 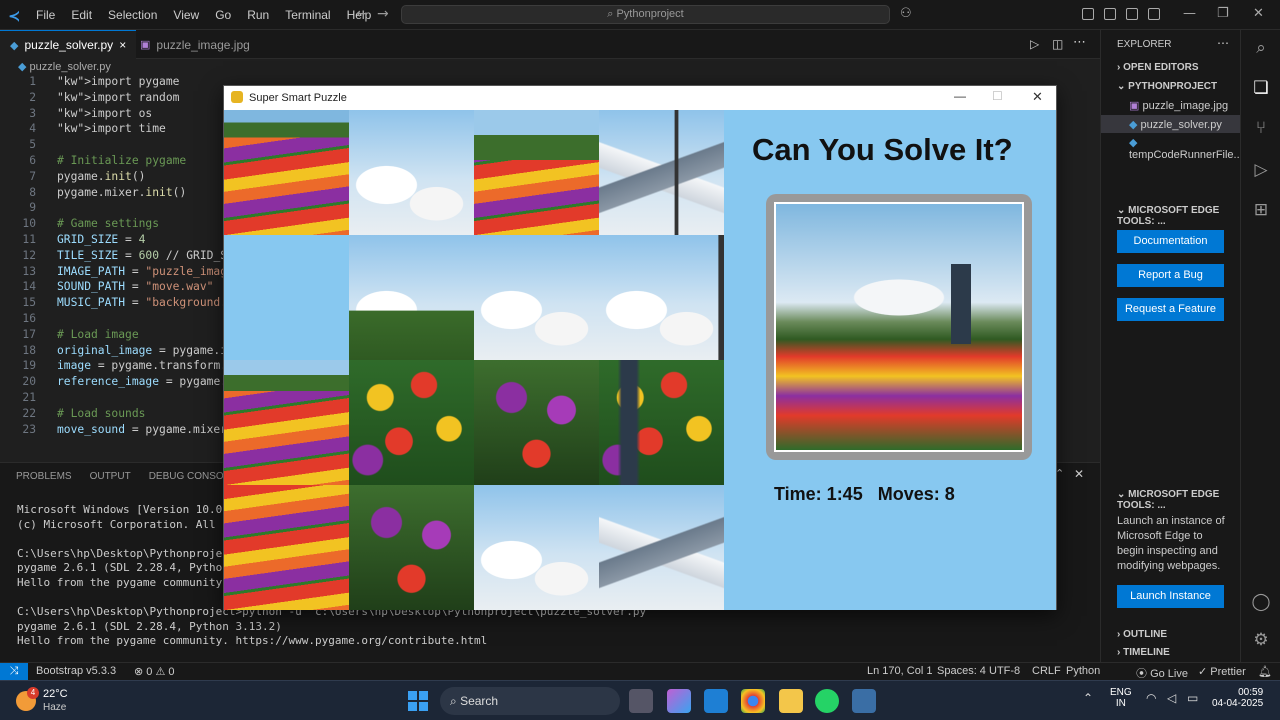 What do you see at coordinates (383, 14) in the screenshot?
I see `forward-arrow-icon: →` at bounding box center [383, 14].